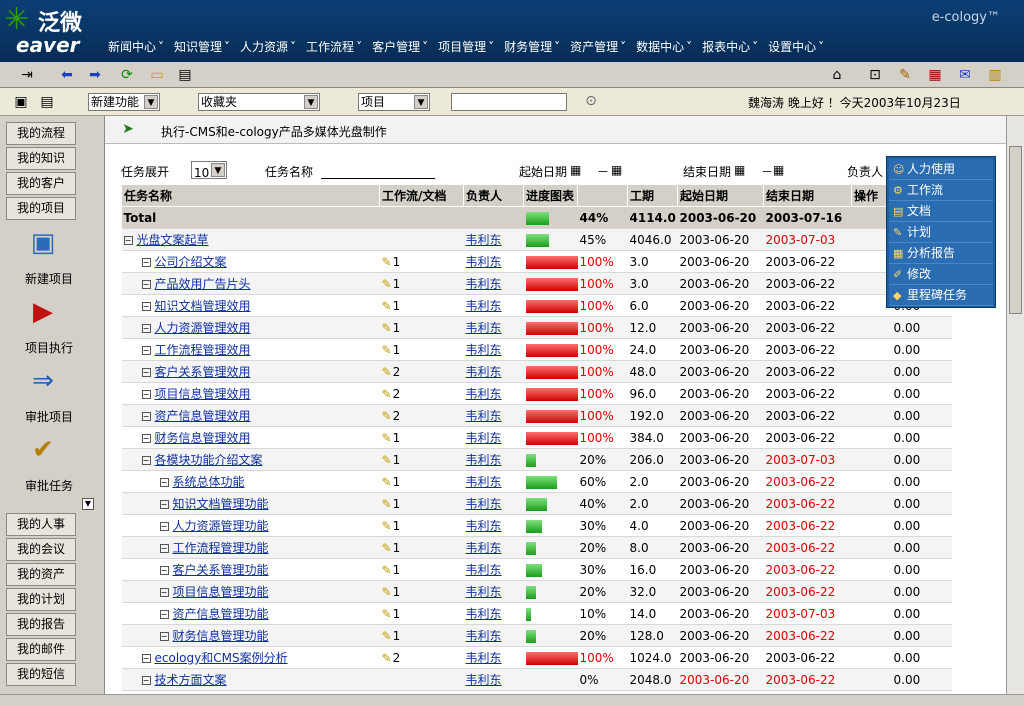 The image size is (1024, 706). Describe the element at coordinates (669, 46) in the screenshot. I see `nav-item: 数据中心 ˅` at that location.